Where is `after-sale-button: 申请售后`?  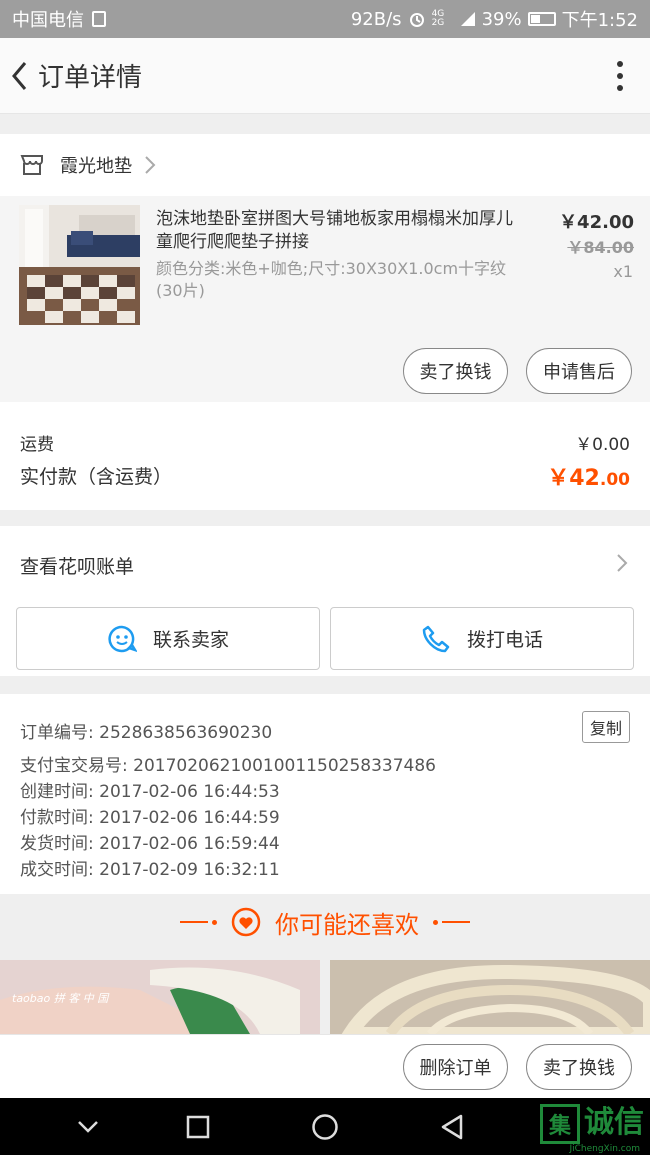 after-sale-button: 申请售后 is located at coordinates (579, 371).